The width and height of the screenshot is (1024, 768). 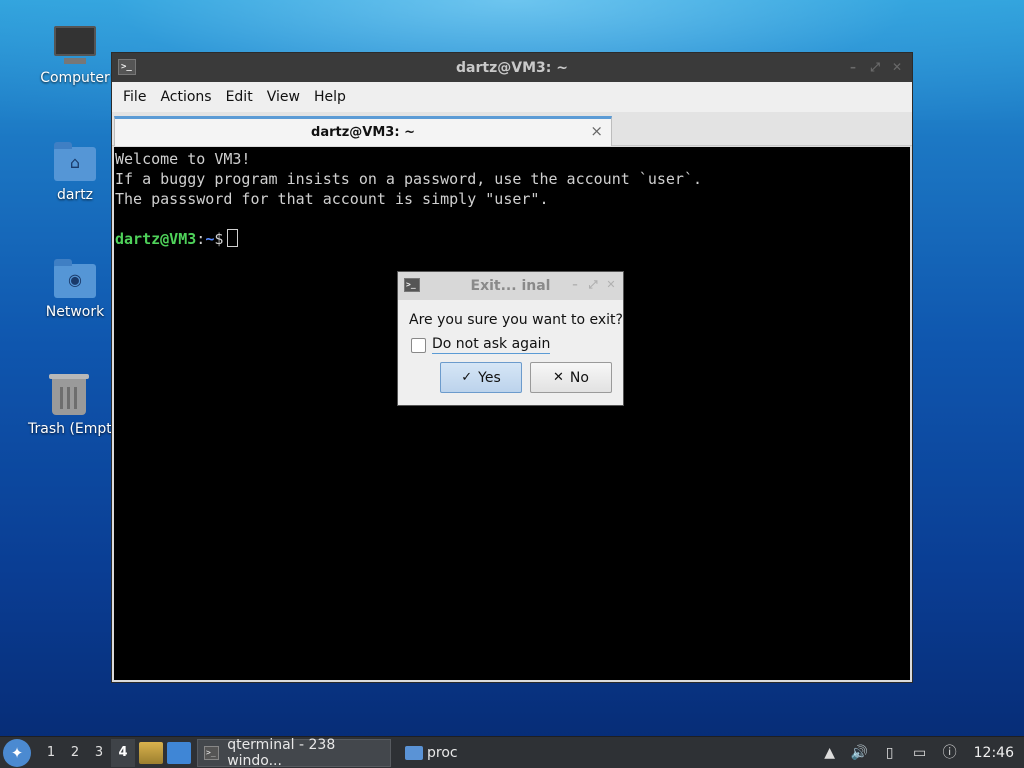 I want to click on dialog-title: Exit... inal, so click(x=510, y=286).